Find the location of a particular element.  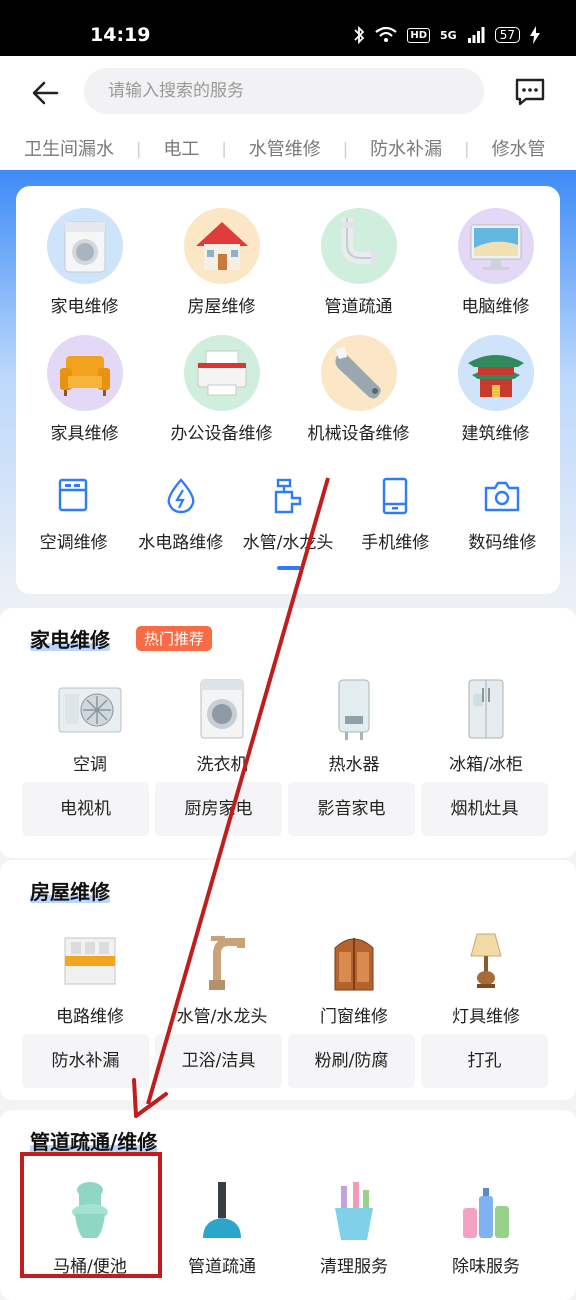

product-toilet: 马桶/便池 is located at coordinates (90, 1228).